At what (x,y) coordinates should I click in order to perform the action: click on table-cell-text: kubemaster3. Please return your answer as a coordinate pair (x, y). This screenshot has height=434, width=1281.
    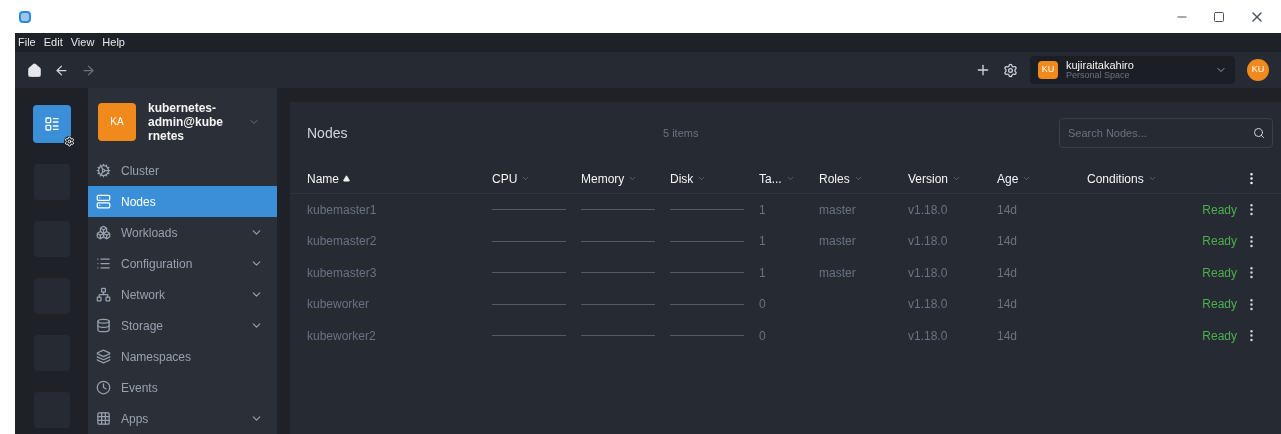
    Looking at the image, I should click on (342, 273).